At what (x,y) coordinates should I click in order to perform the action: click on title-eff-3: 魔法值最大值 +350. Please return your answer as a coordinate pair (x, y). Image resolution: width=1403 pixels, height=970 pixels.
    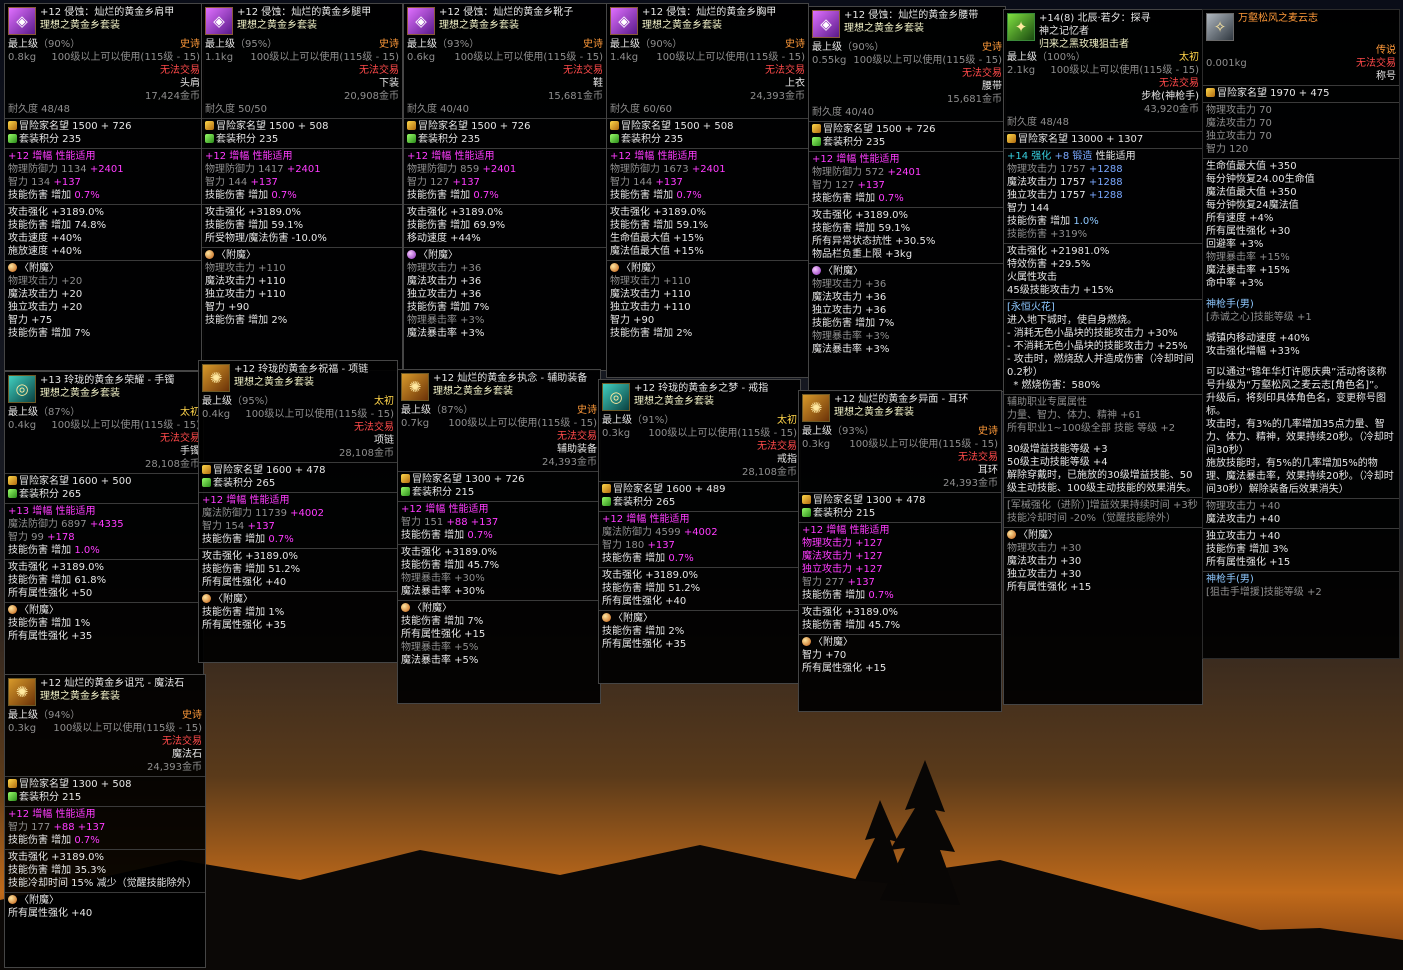
    Looking at the image, I should click on (1251, 192).